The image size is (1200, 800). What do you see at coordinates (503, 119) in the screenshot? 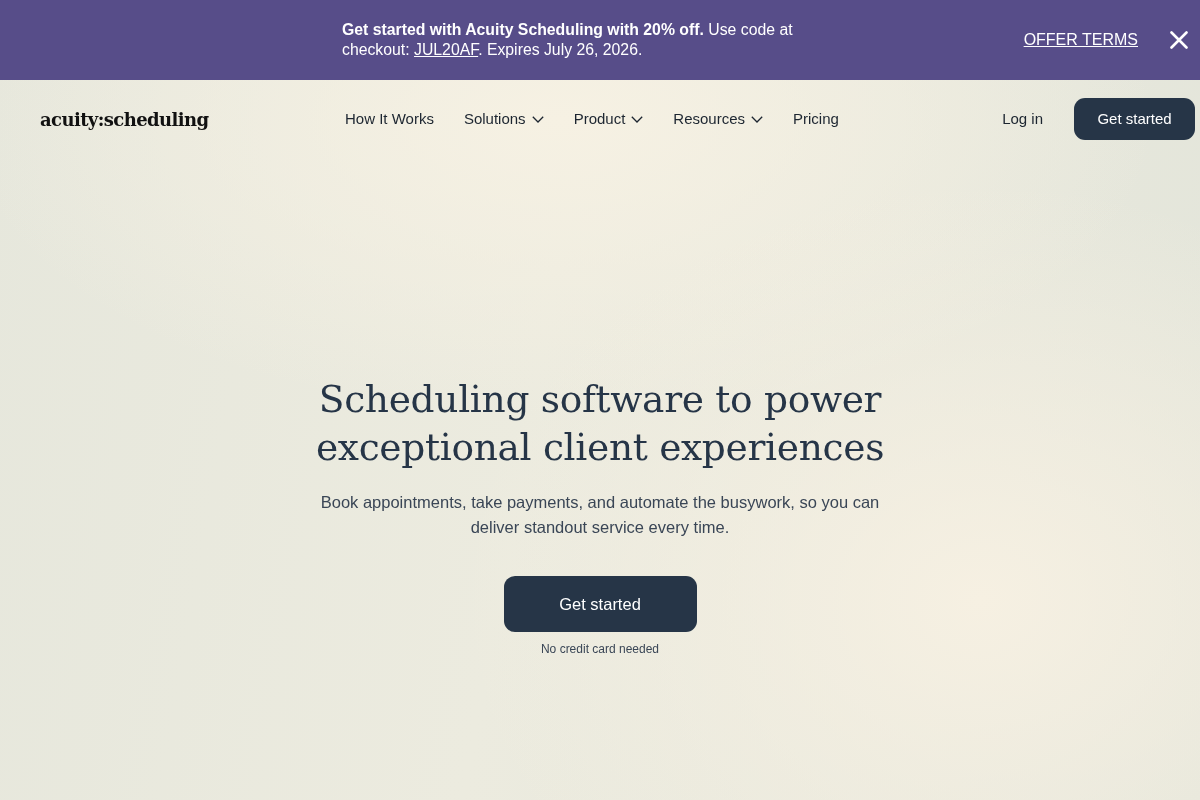
I see `nav-link: Solutions` at bounding box center [503, 119].